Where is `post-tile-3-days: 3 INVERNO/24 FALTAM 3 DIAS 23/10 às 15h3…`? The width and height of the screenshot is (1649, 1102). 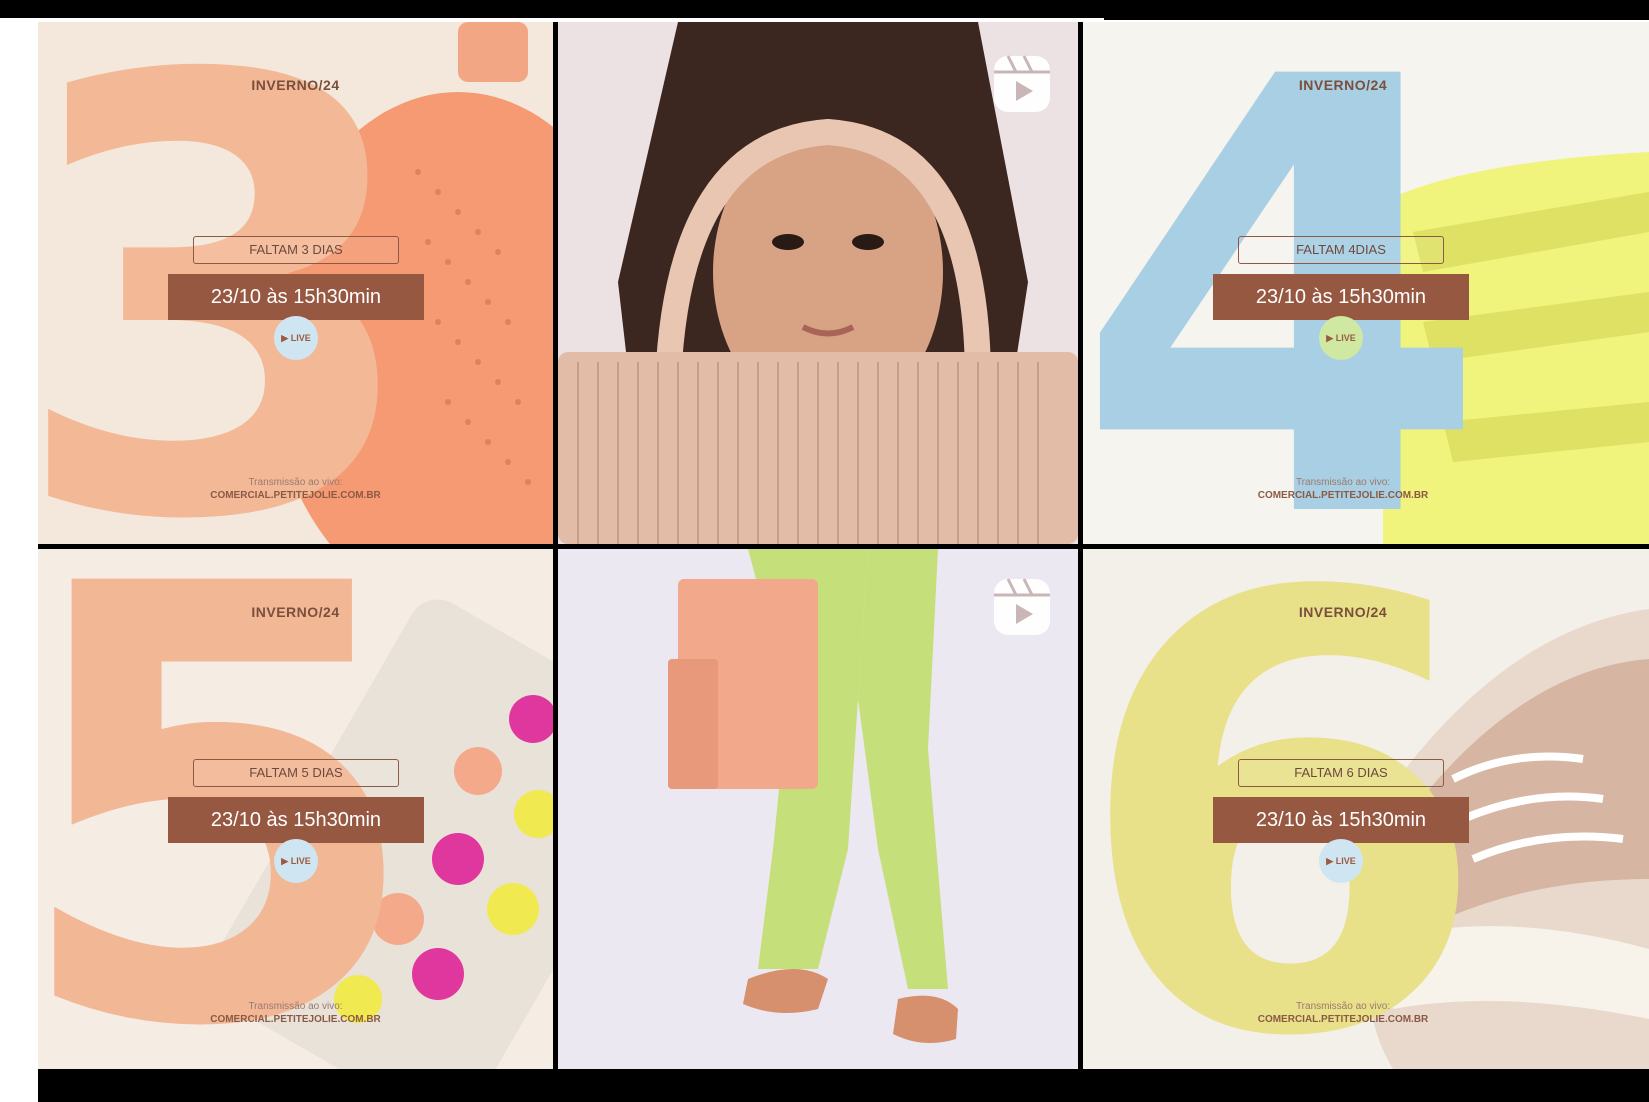 post-tile-3-days: 3 INVERNO/24 FALTAM 3 DIAS 23/10 às 15h3… is located at coordinates (295, 283).